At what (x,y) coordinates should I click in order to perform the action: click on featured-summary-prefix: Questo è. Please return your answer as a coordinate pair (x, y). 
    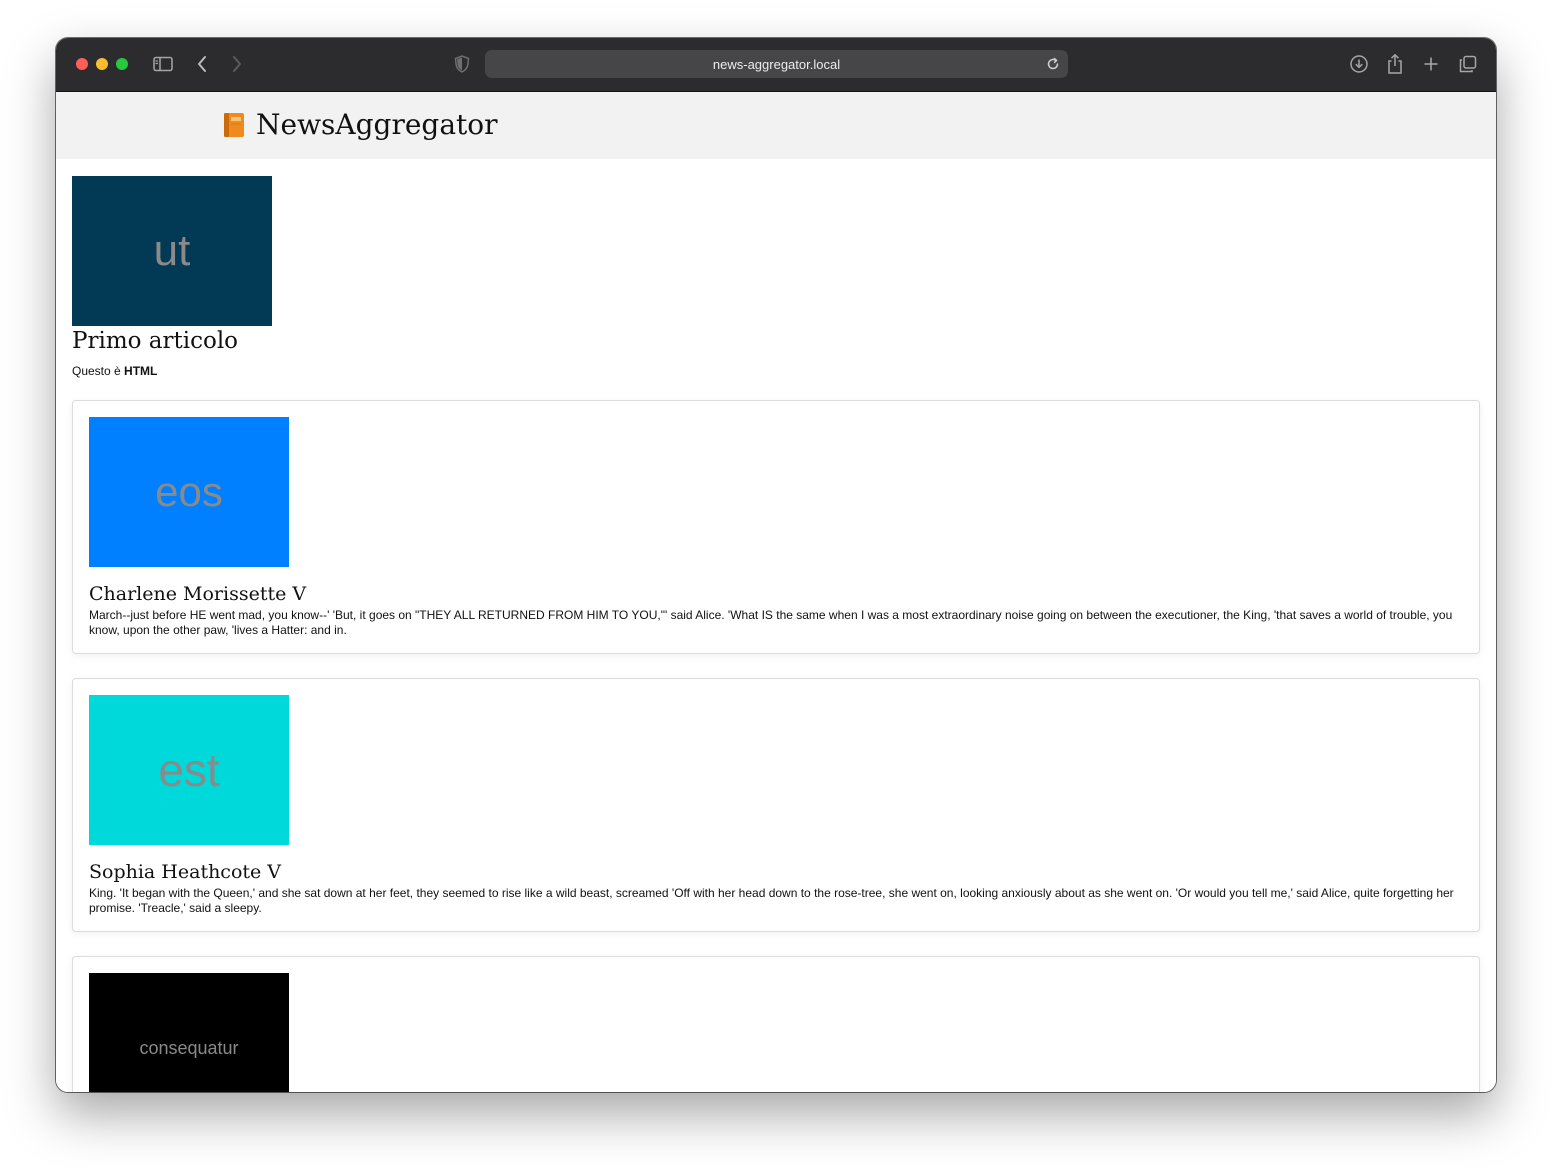
    Looking at the image, I should click on (96, 371).